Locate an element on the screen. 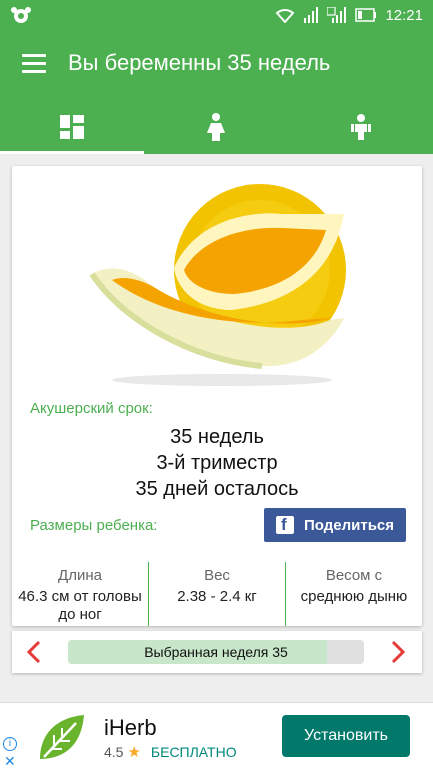  share-button-label: Поделиться is located at coordinates (349, 525).